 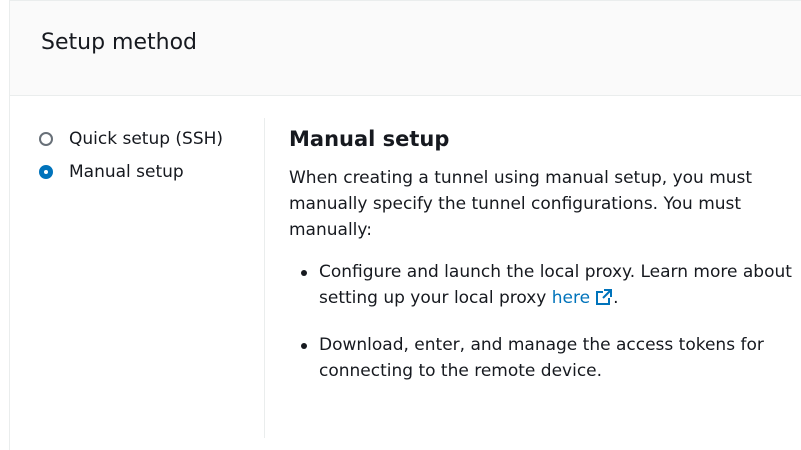 I want to click on vertical-divider, so click(x=264, y=278).